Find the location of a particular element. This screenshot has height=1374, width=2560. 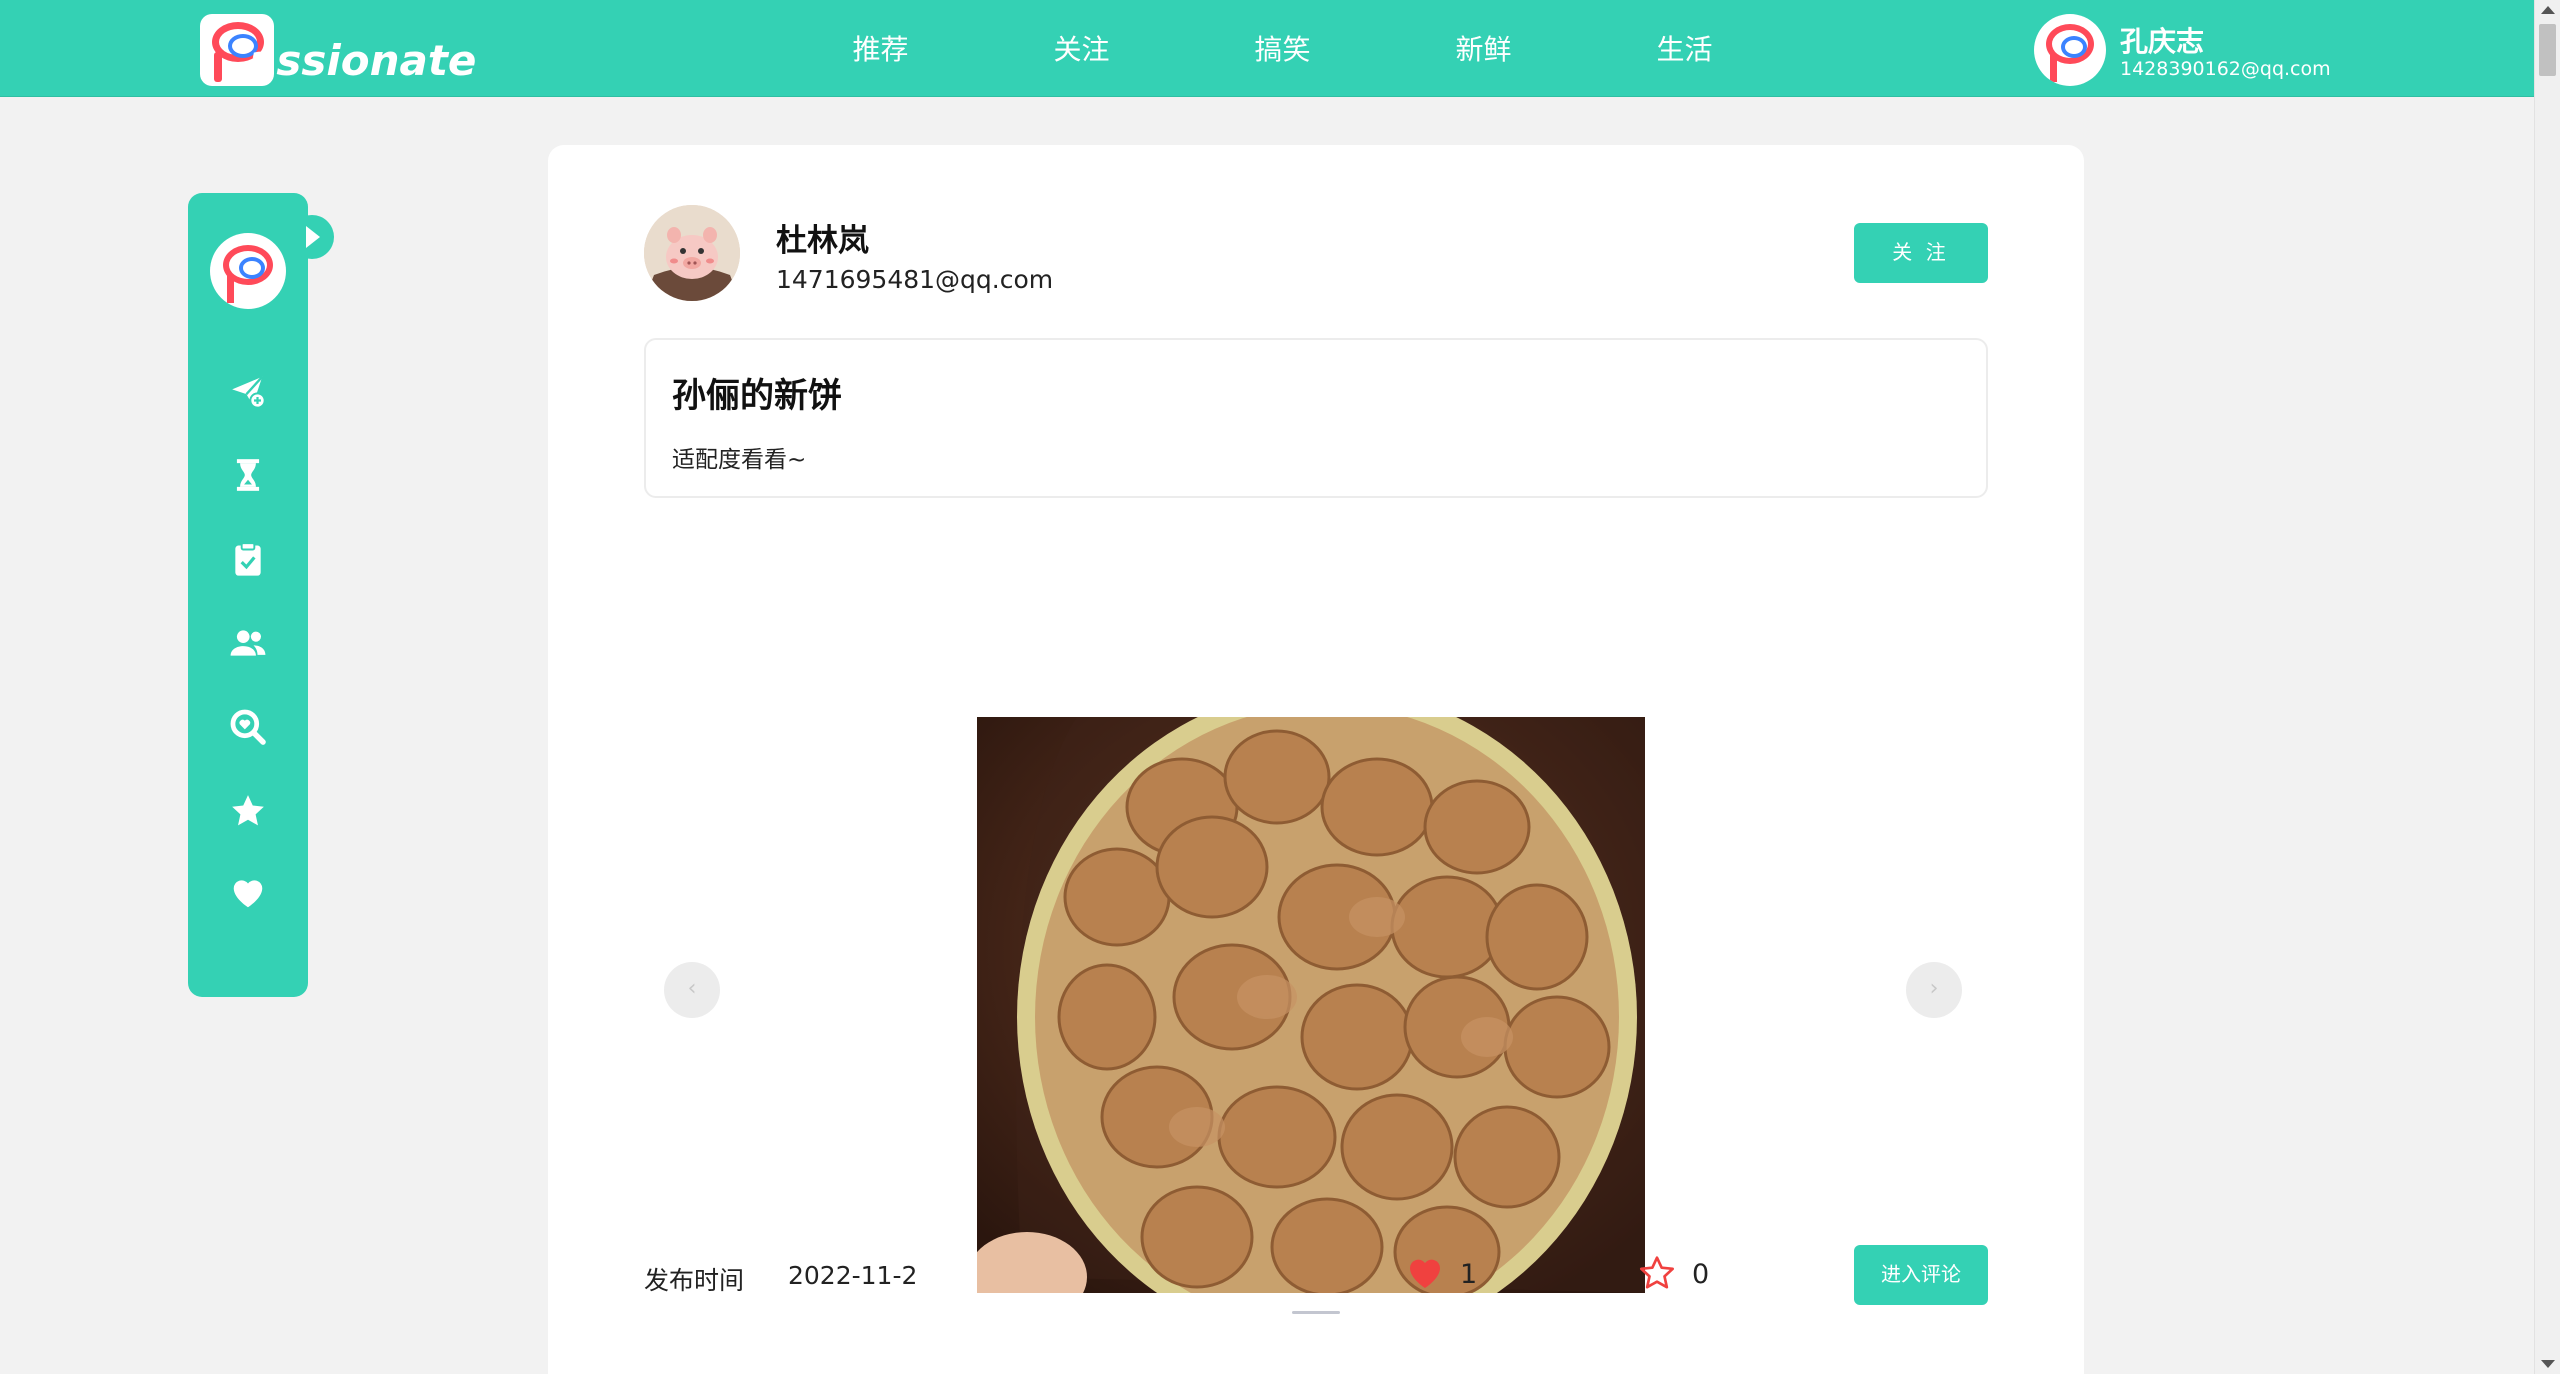

nav-item-following: 关注 is located at coordinates (1081, 48).